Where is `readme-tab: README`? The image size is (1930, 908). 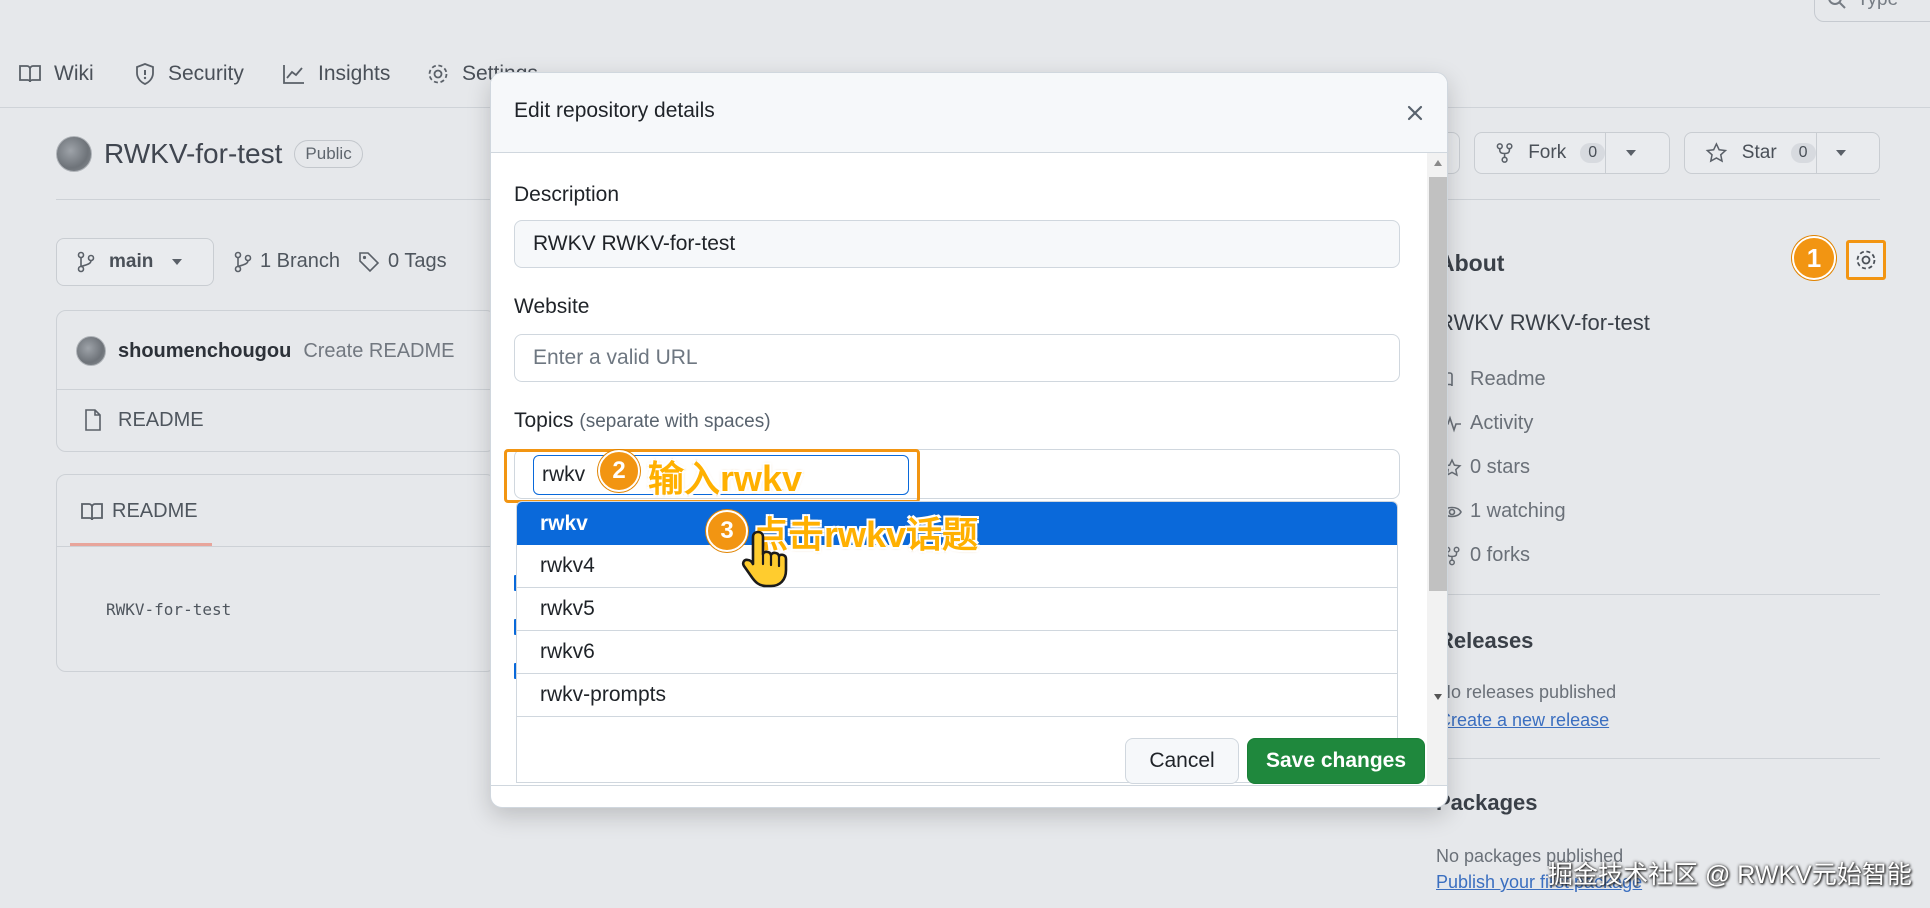 readme-tab: README is located at coordinates (139, 511).